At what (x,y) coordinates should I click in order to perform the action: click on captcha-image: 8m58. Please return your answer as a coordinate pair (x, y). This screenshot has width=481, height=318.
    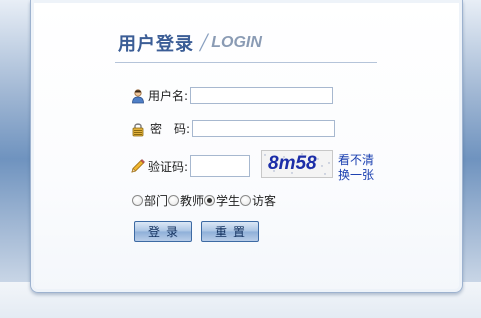
    Looking at the image, I should click on (297, 164).